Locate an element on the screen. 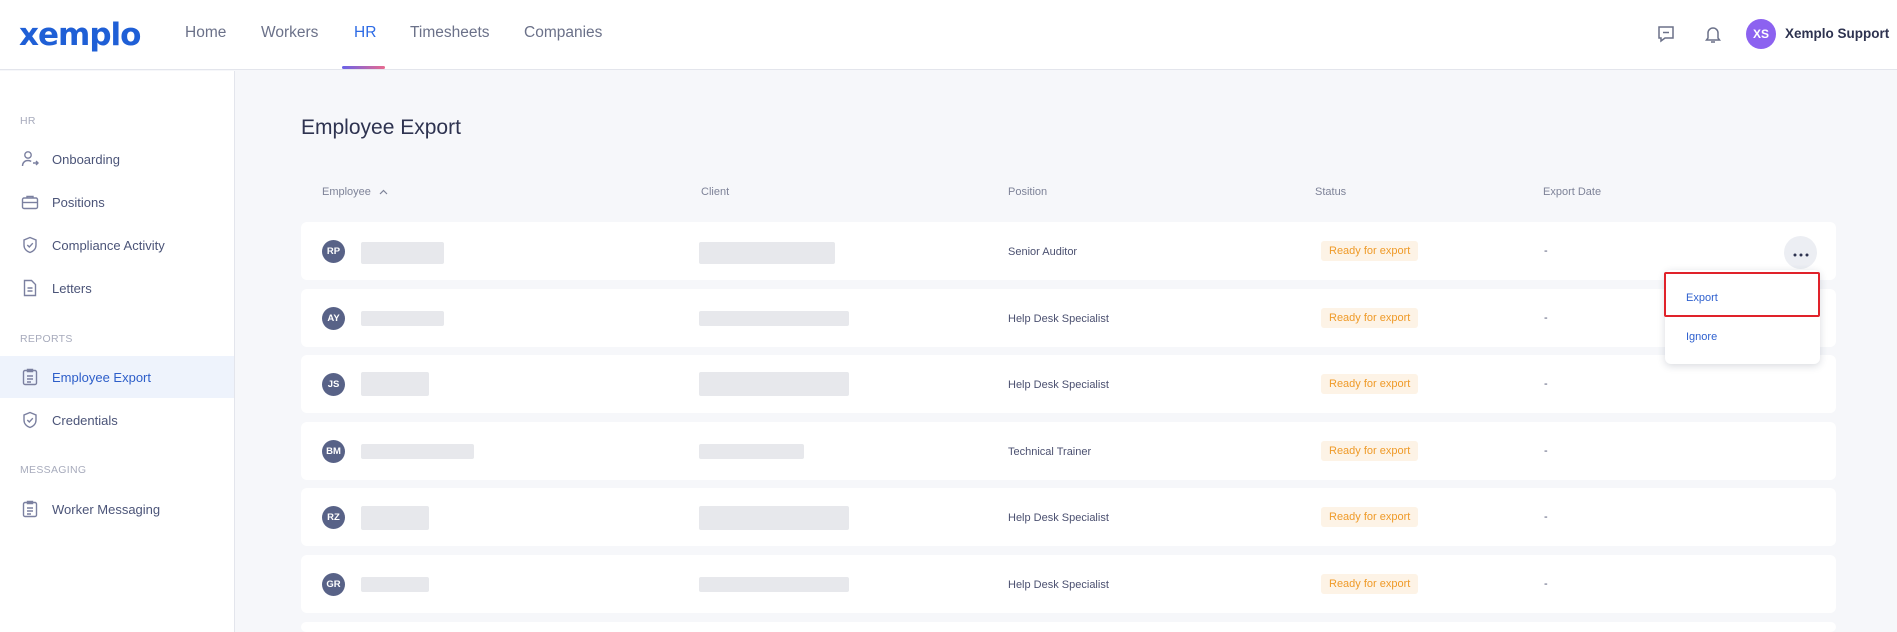 This screenshot has height=632, width=1897. sidebar-item-compliance-activity: Compliance Activity is located at coordinates (117, 245).